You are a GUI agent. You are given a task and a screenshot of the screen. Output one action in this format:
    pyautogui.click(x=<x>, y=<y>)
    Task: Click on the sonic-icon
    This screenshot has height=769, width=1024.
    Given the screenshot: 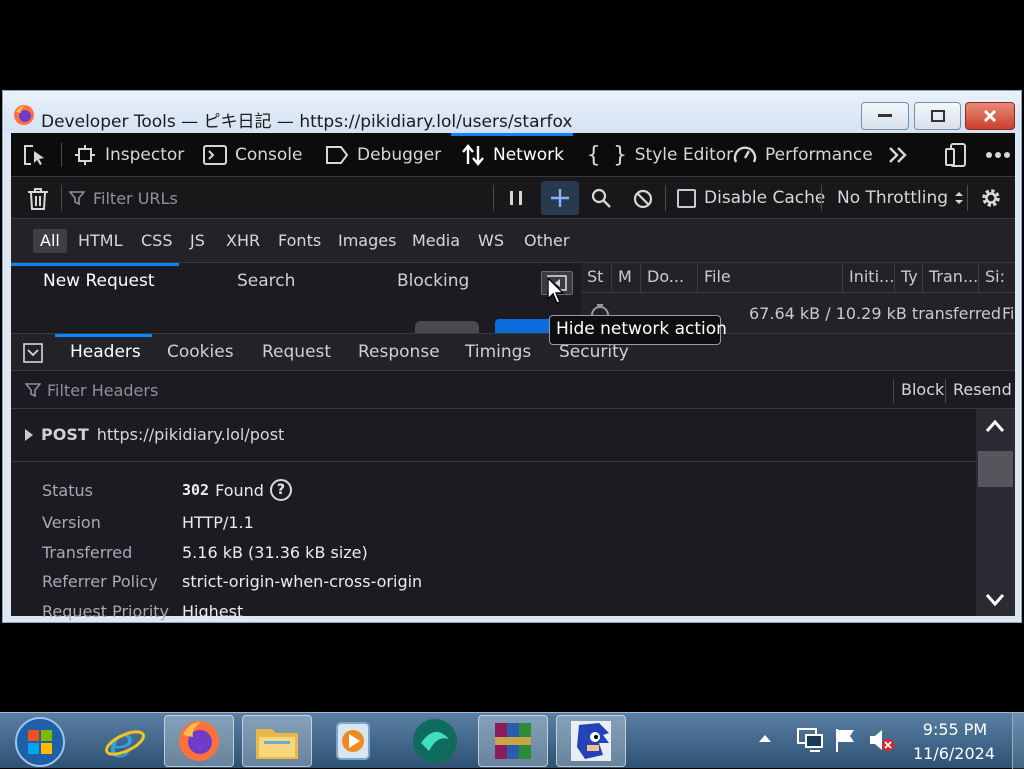 What is the action you would take?
    pyautogui.click(x=591, y=741)
    